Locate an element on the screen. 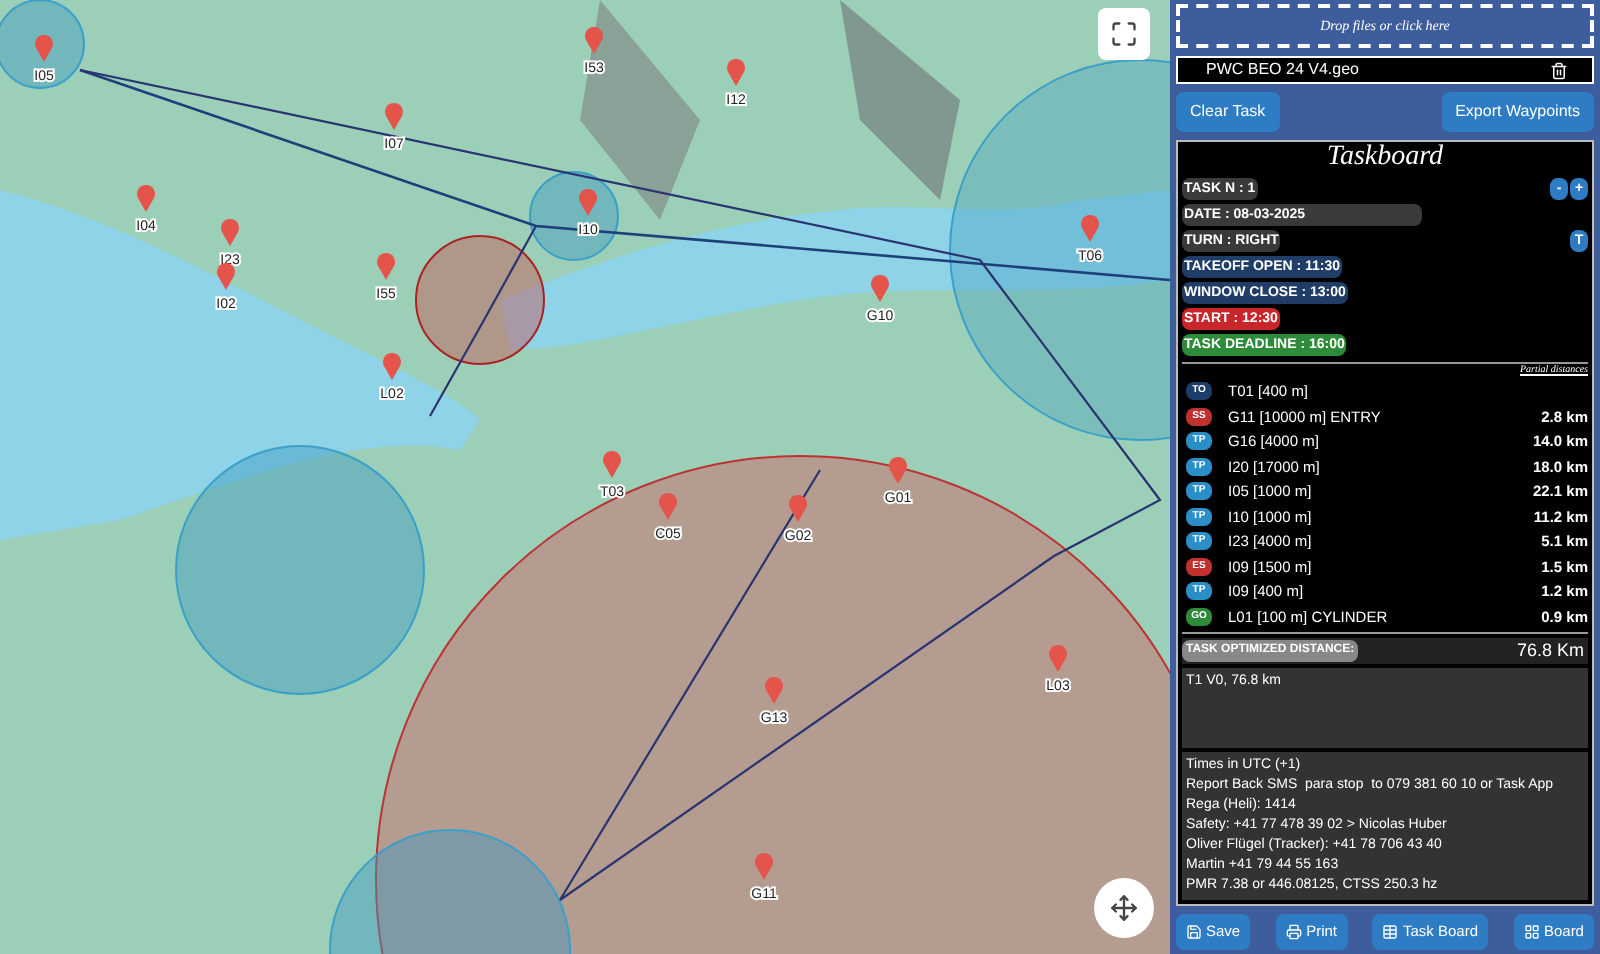 Image resolution: width=1600 pixels, height=954 pixels. taskboard-title: Taskboard is located at coordinates (1385, 158).